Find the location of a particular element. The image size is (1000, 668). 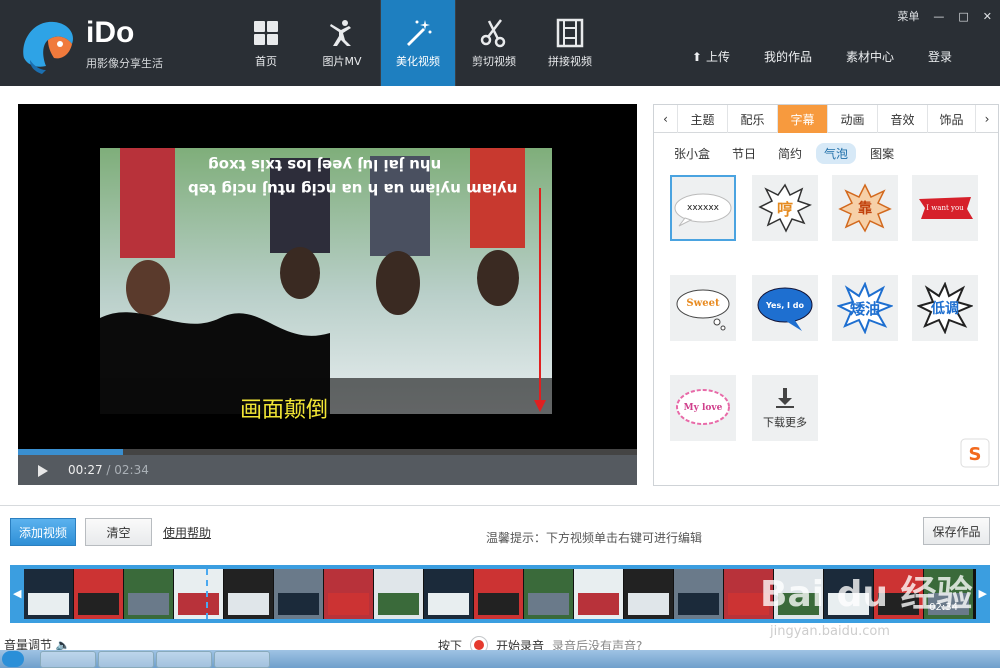

sticker-sweet-text: Sweet is located at coordinates (703, 303).